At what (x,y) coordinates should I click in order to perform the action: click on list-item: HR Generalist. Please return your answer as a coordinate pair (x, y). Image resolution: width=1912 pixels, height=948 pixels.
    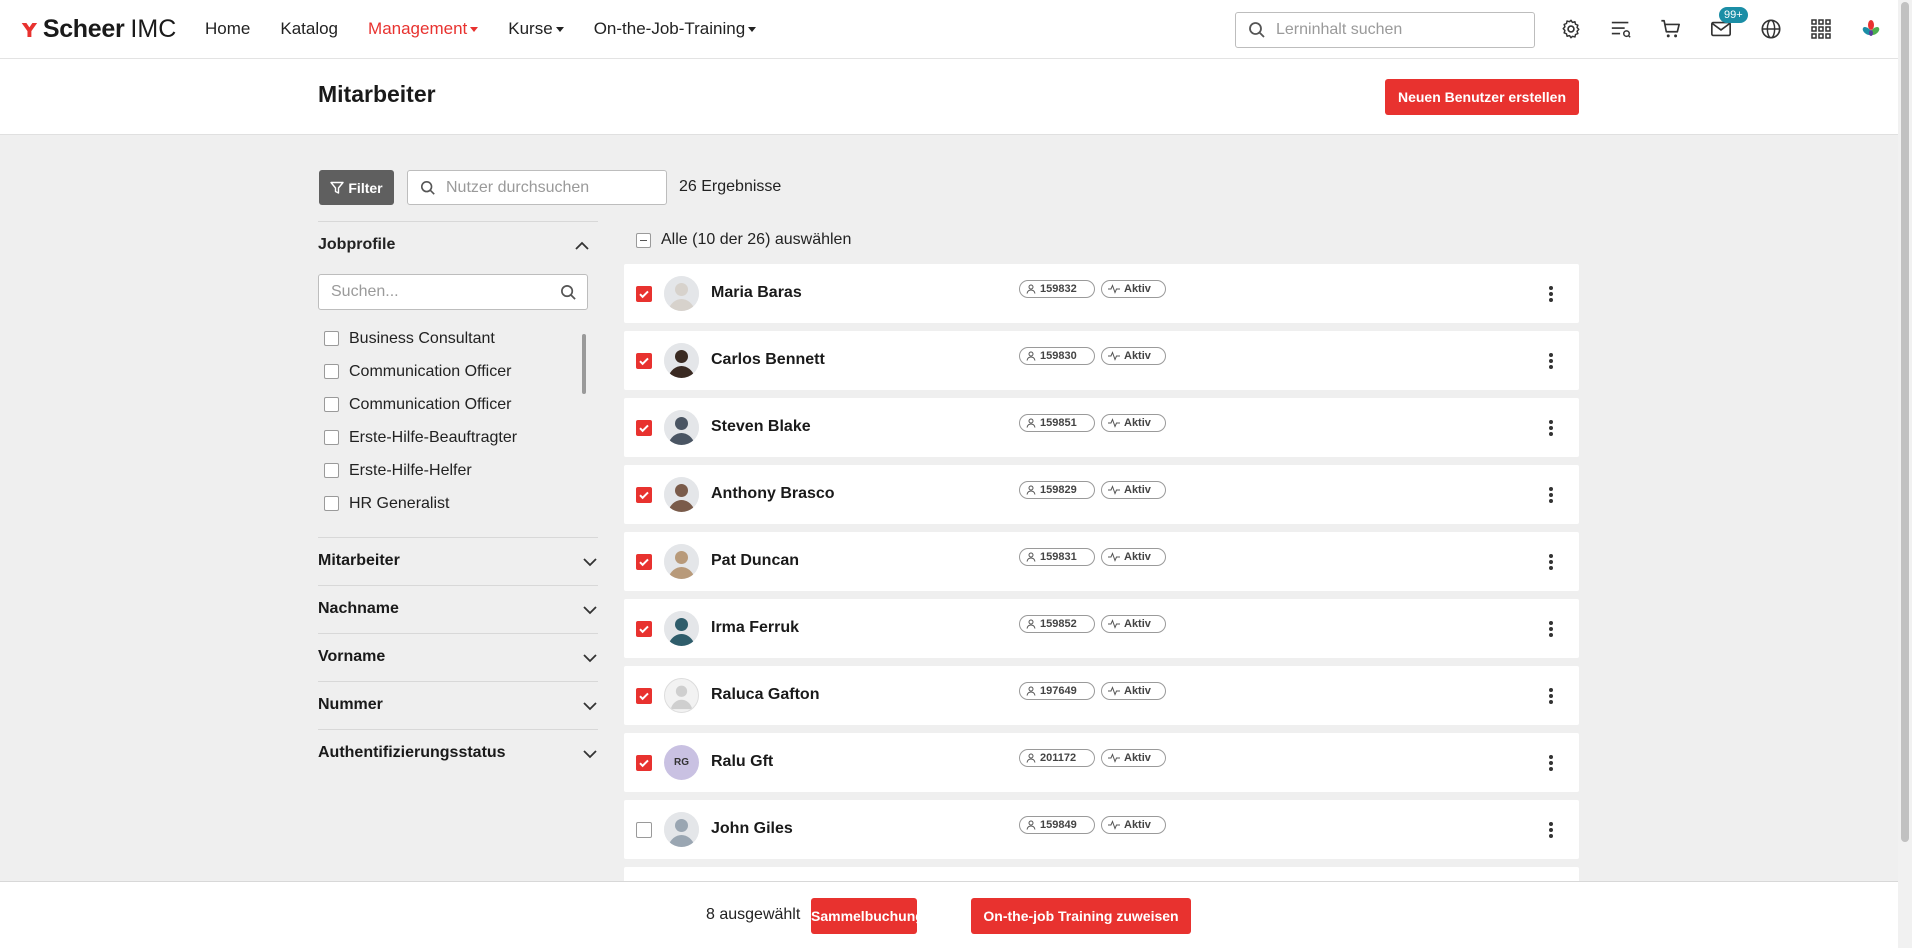
    Looking at the image, I should click on (453, 503).